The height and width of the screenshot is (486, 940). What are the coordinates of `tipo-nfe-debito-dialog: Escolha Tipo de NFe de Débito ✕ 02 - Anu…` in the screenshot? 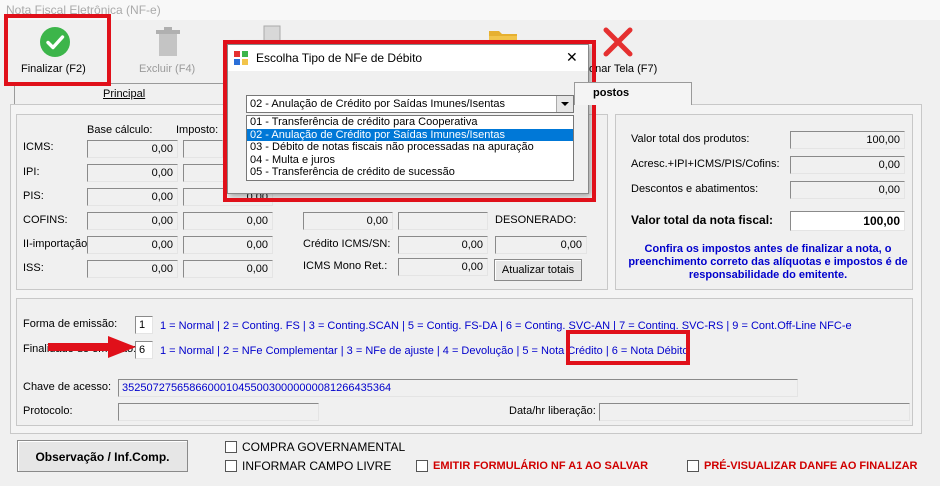 It's located at (408, 119).